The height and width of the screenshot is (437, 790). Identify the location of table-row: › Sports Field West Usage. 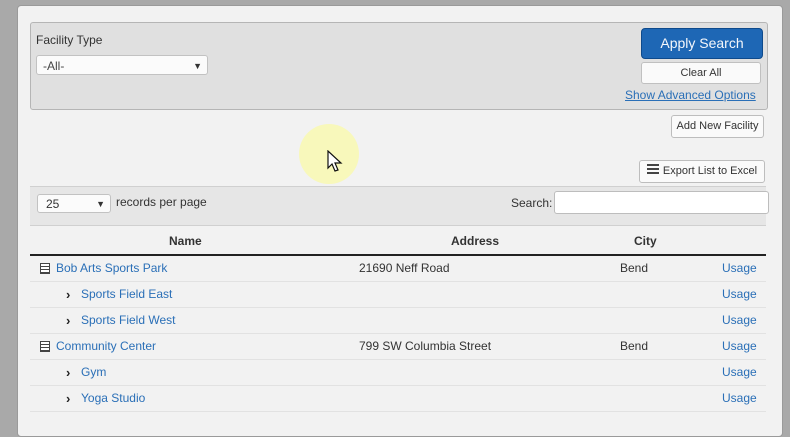
(398, 320).